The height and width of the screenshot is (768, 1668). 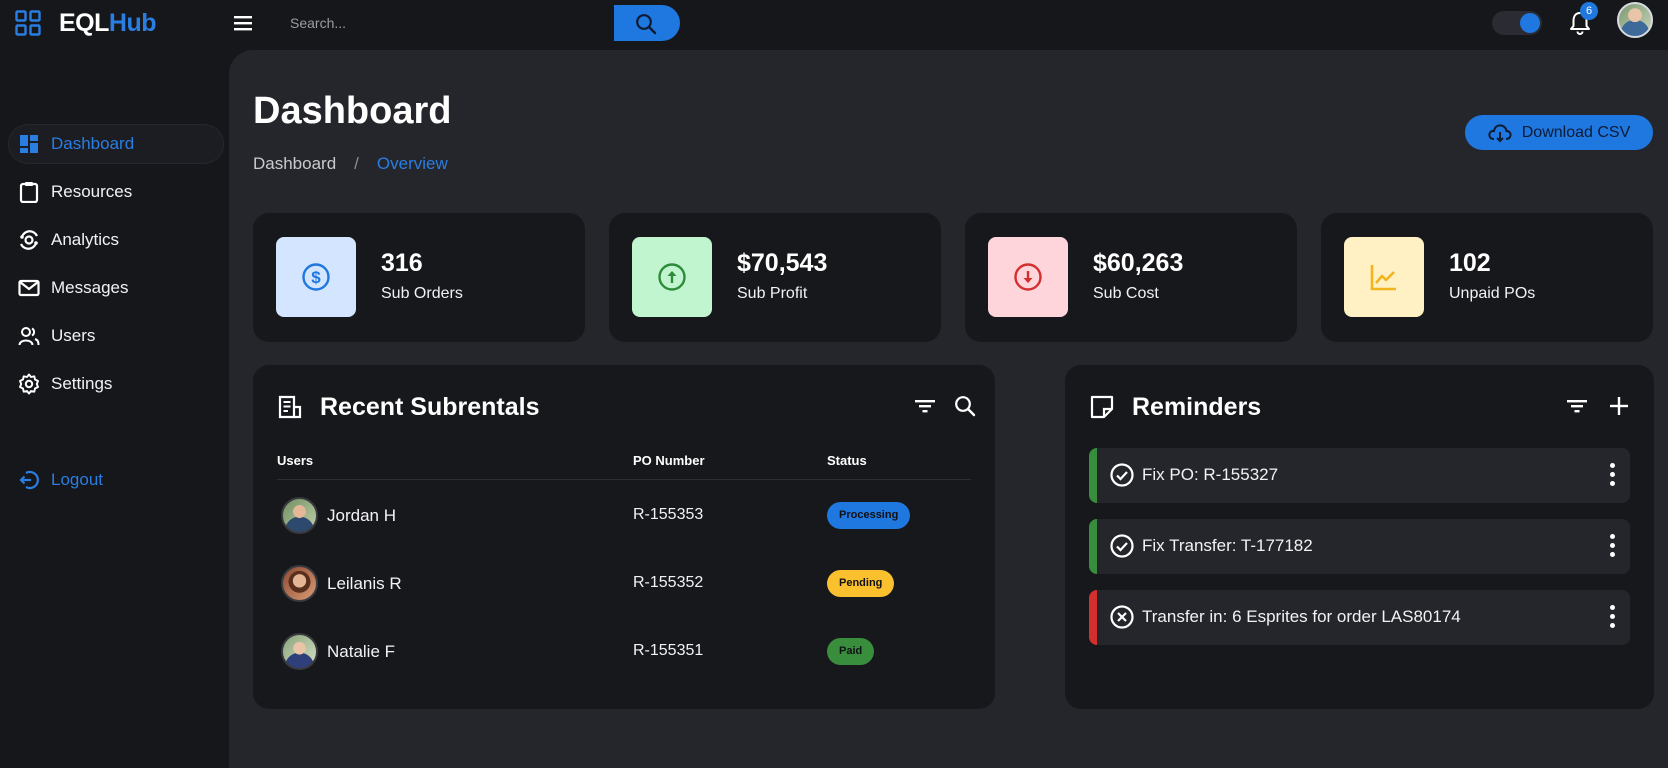 I want to click on reminder-item: Fix PO: R-155327, so click(x=1359, y=475).